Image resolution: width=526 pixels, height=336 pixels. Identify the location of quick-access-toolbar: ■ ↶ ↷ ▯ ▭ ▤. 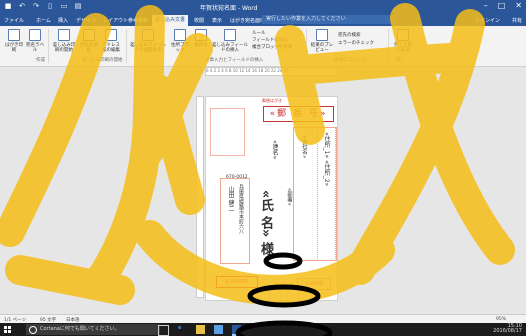
(43, 6).